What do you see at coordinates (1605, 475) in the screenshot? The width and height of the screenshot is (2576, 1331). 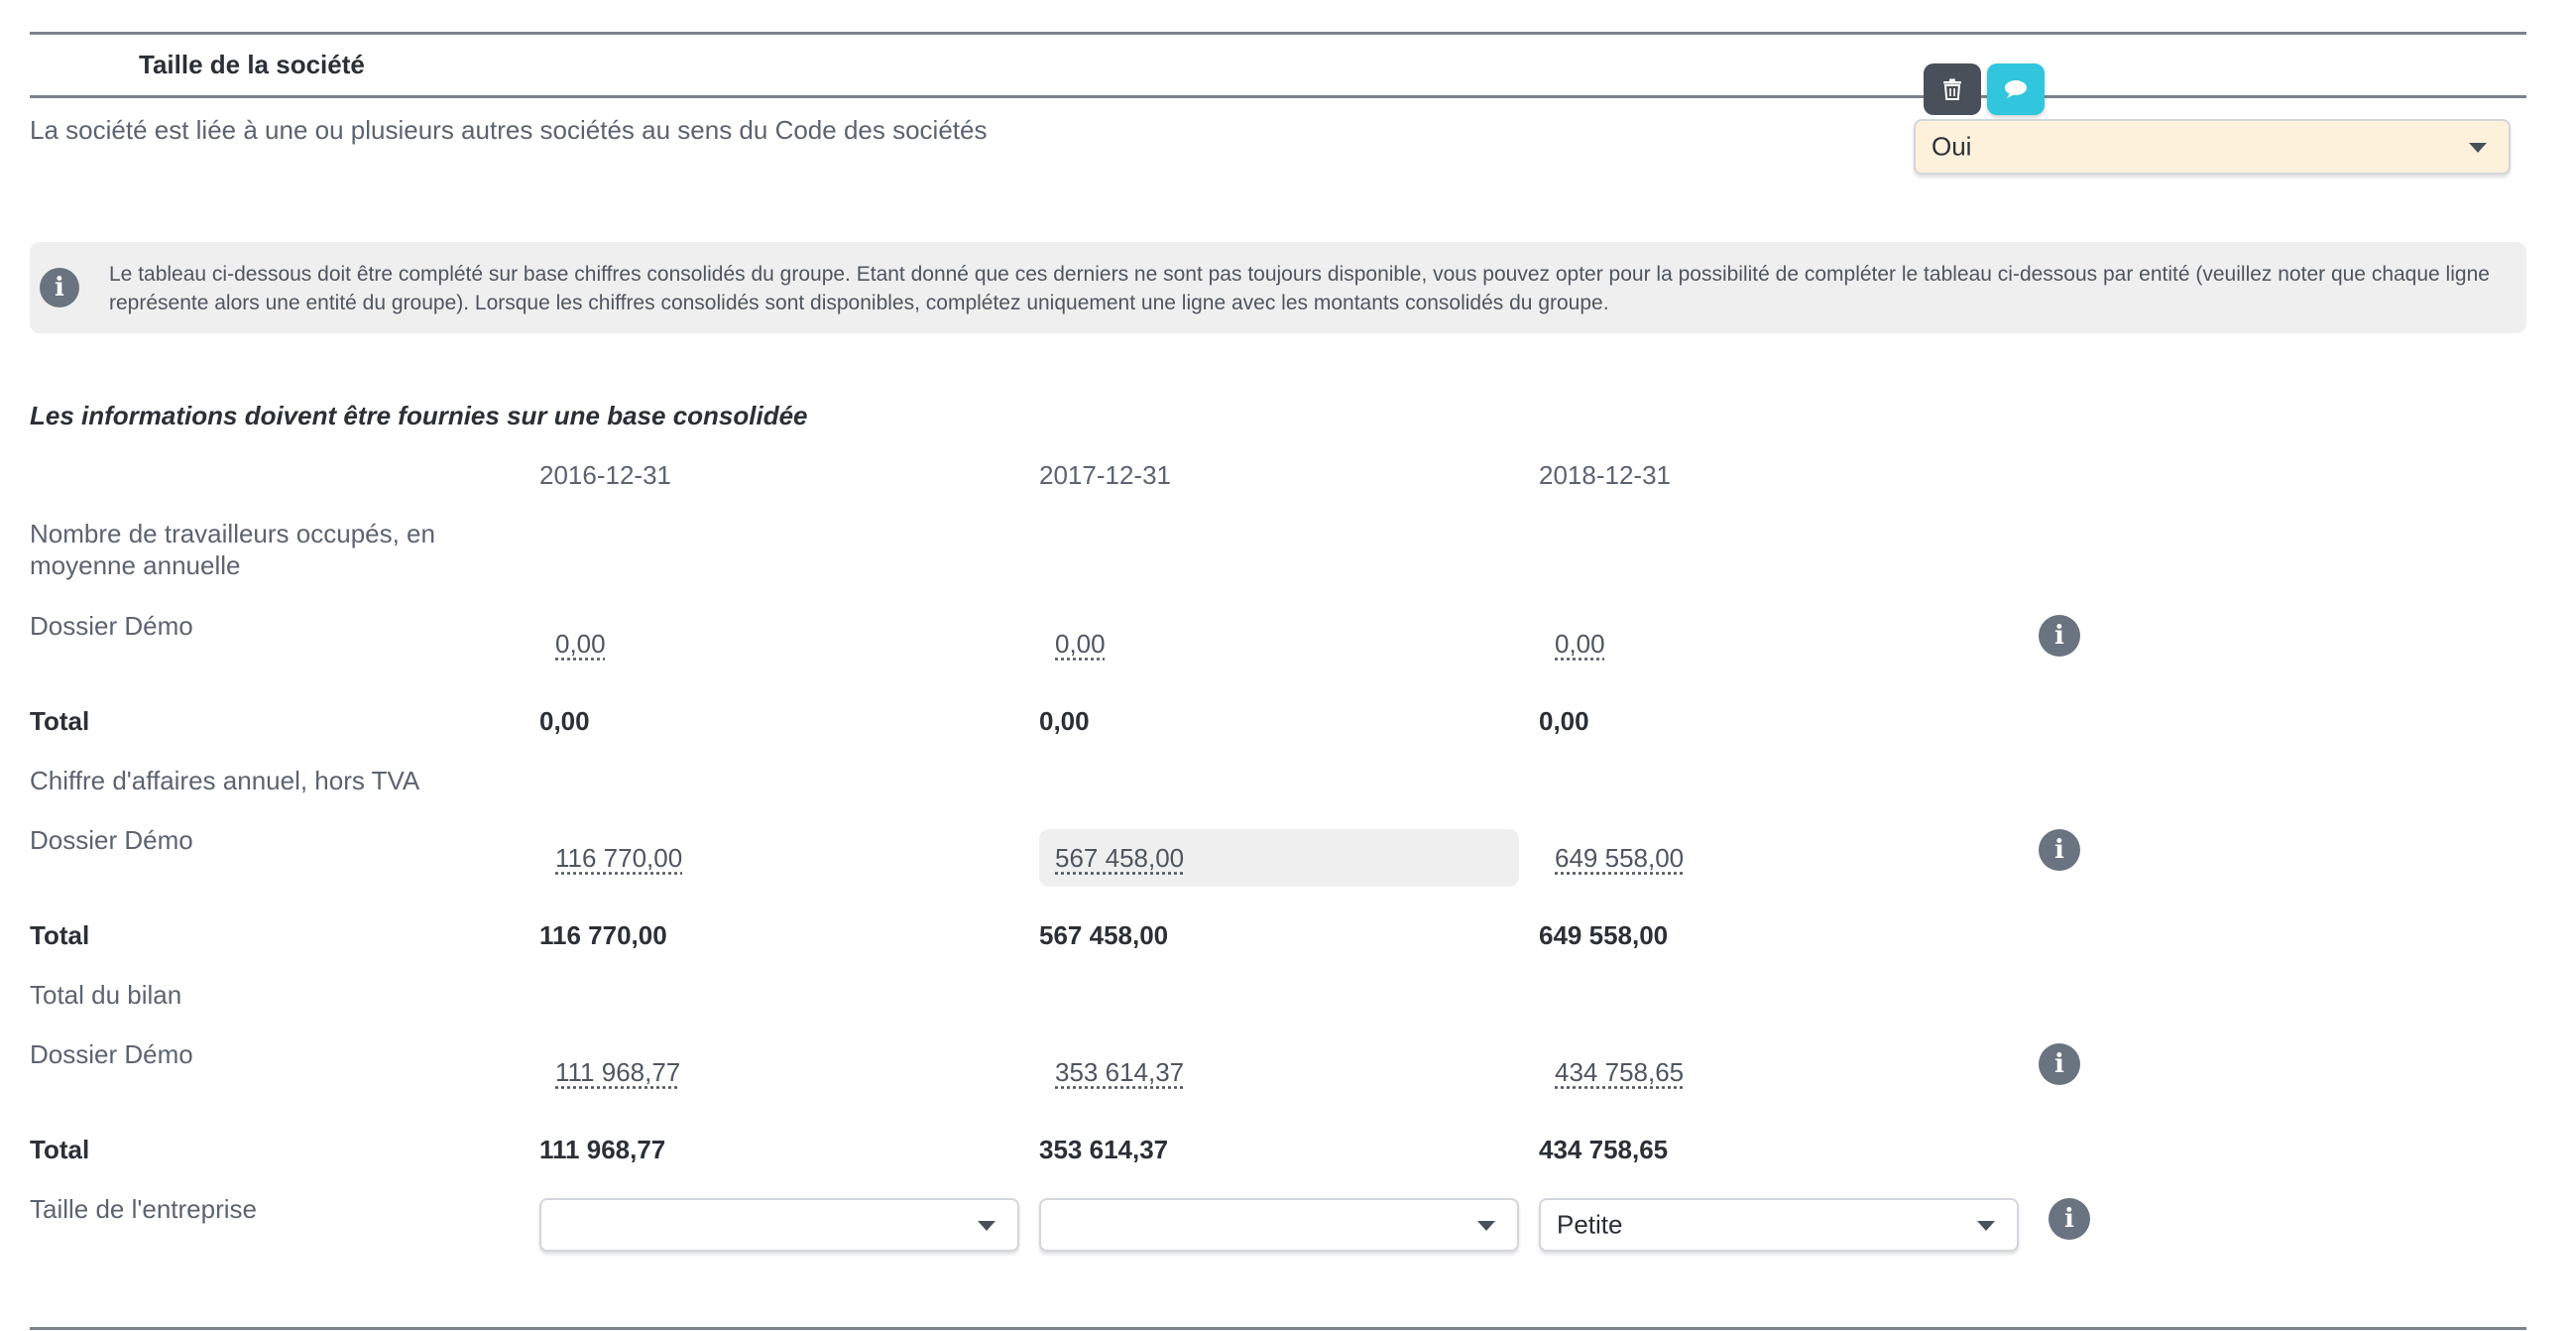 I see `year-header-2018: 2018-12-31` at bounding box center [1605, 475].